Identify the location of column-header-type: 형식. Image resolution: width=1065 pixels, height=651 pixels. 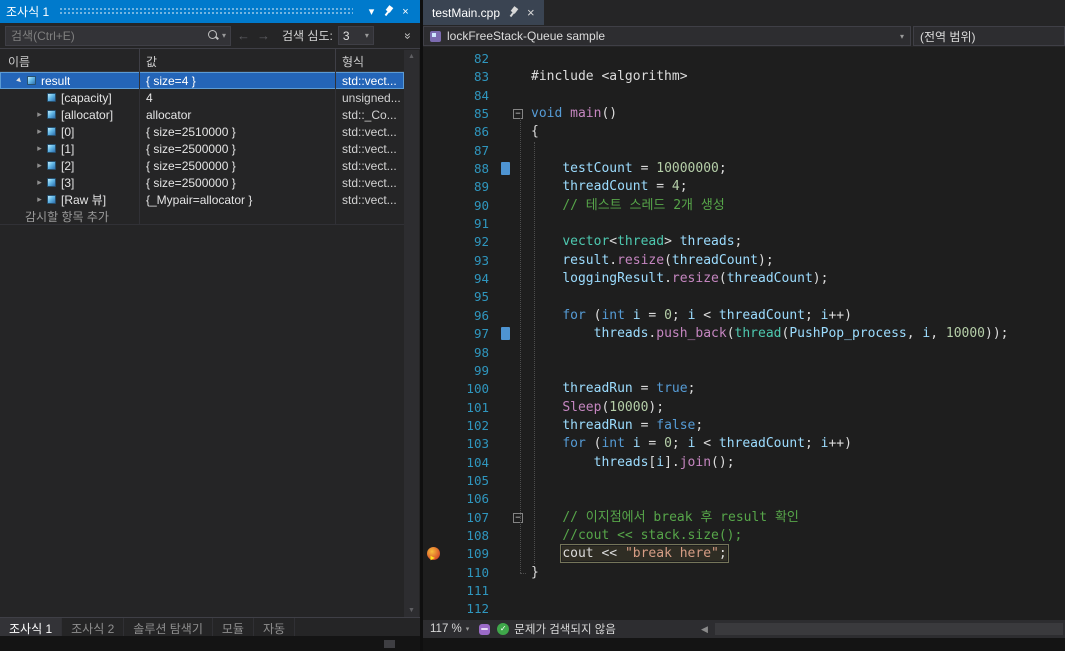
(370, 60).